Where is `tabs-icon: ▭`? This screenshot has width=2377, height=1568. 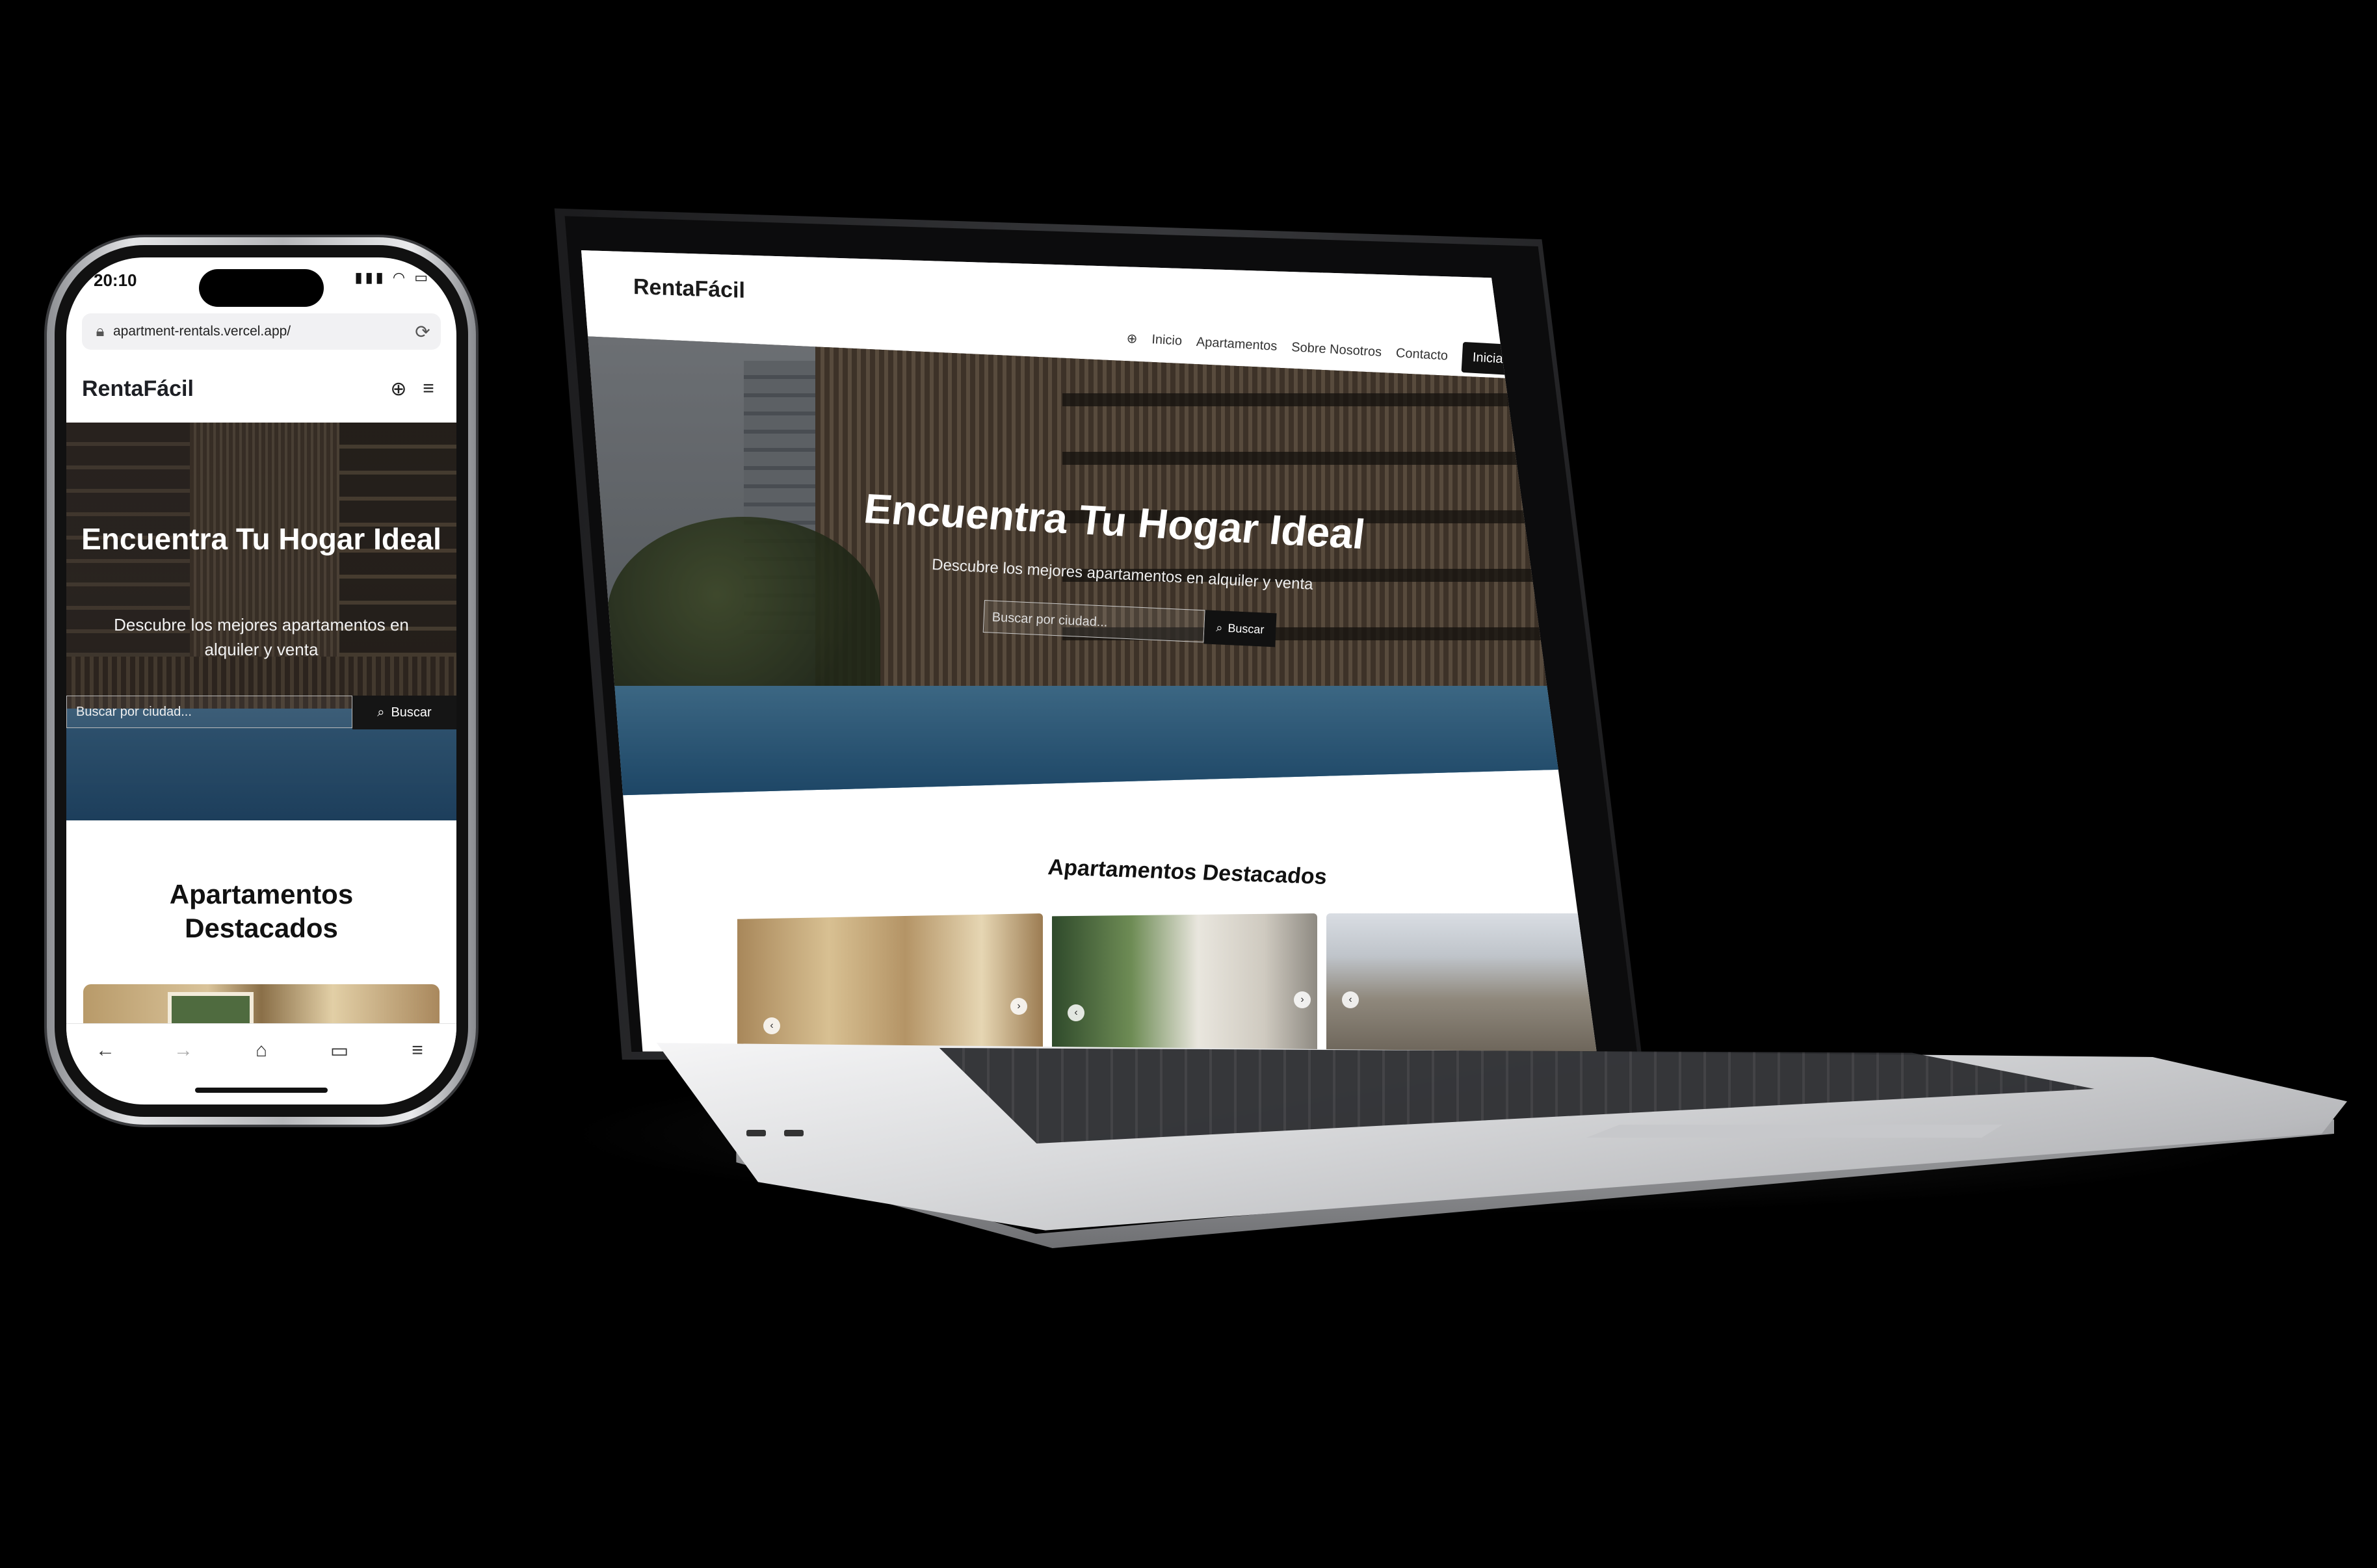
tabs-icon: ▭ is located at coordinates (339, 1050).